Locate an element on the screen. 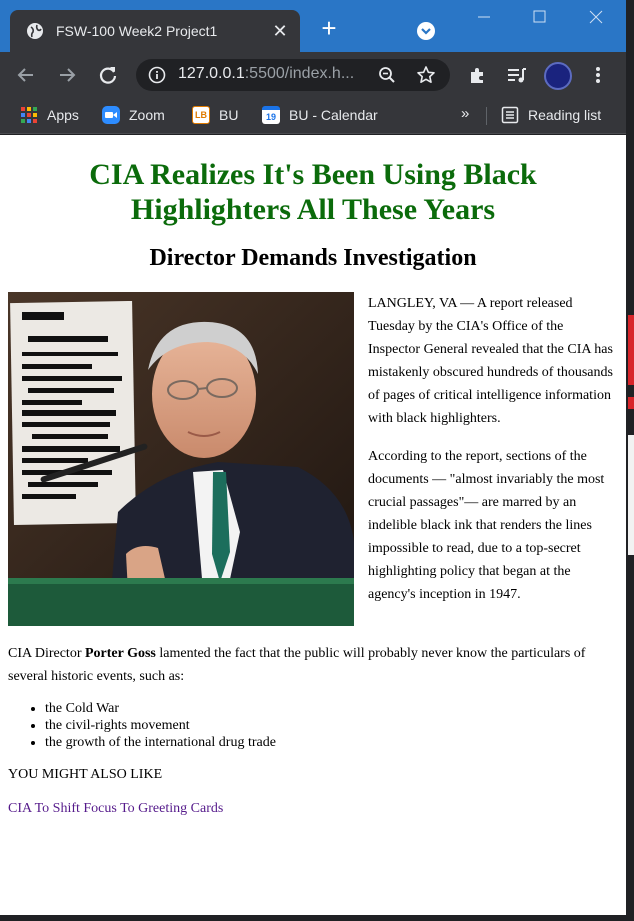 This screenshot has width=634, height=921. bookmarks-overflow-button: » is located at coordinates (465, 113).